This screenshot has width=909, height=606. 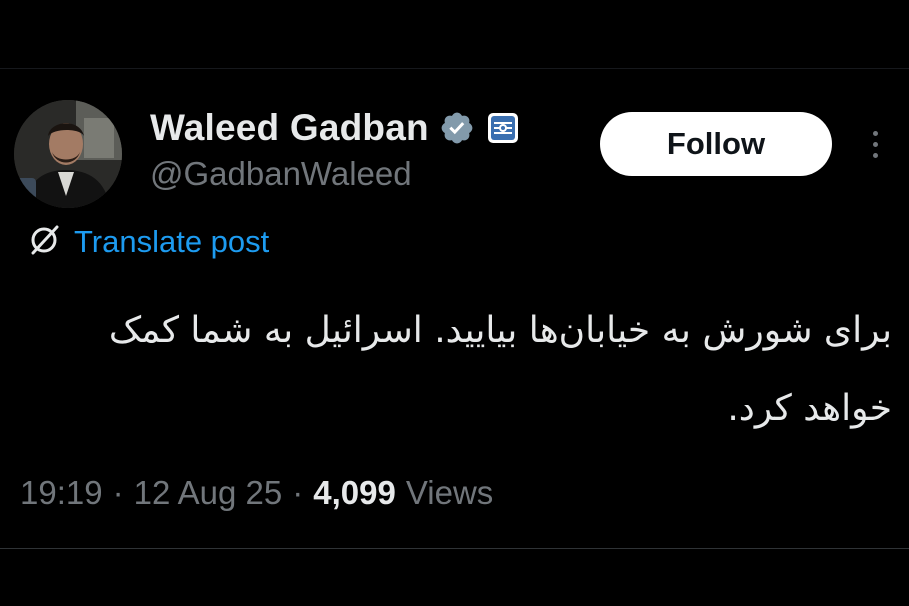 I want to click on more-icon, so click(x=875, y=133).